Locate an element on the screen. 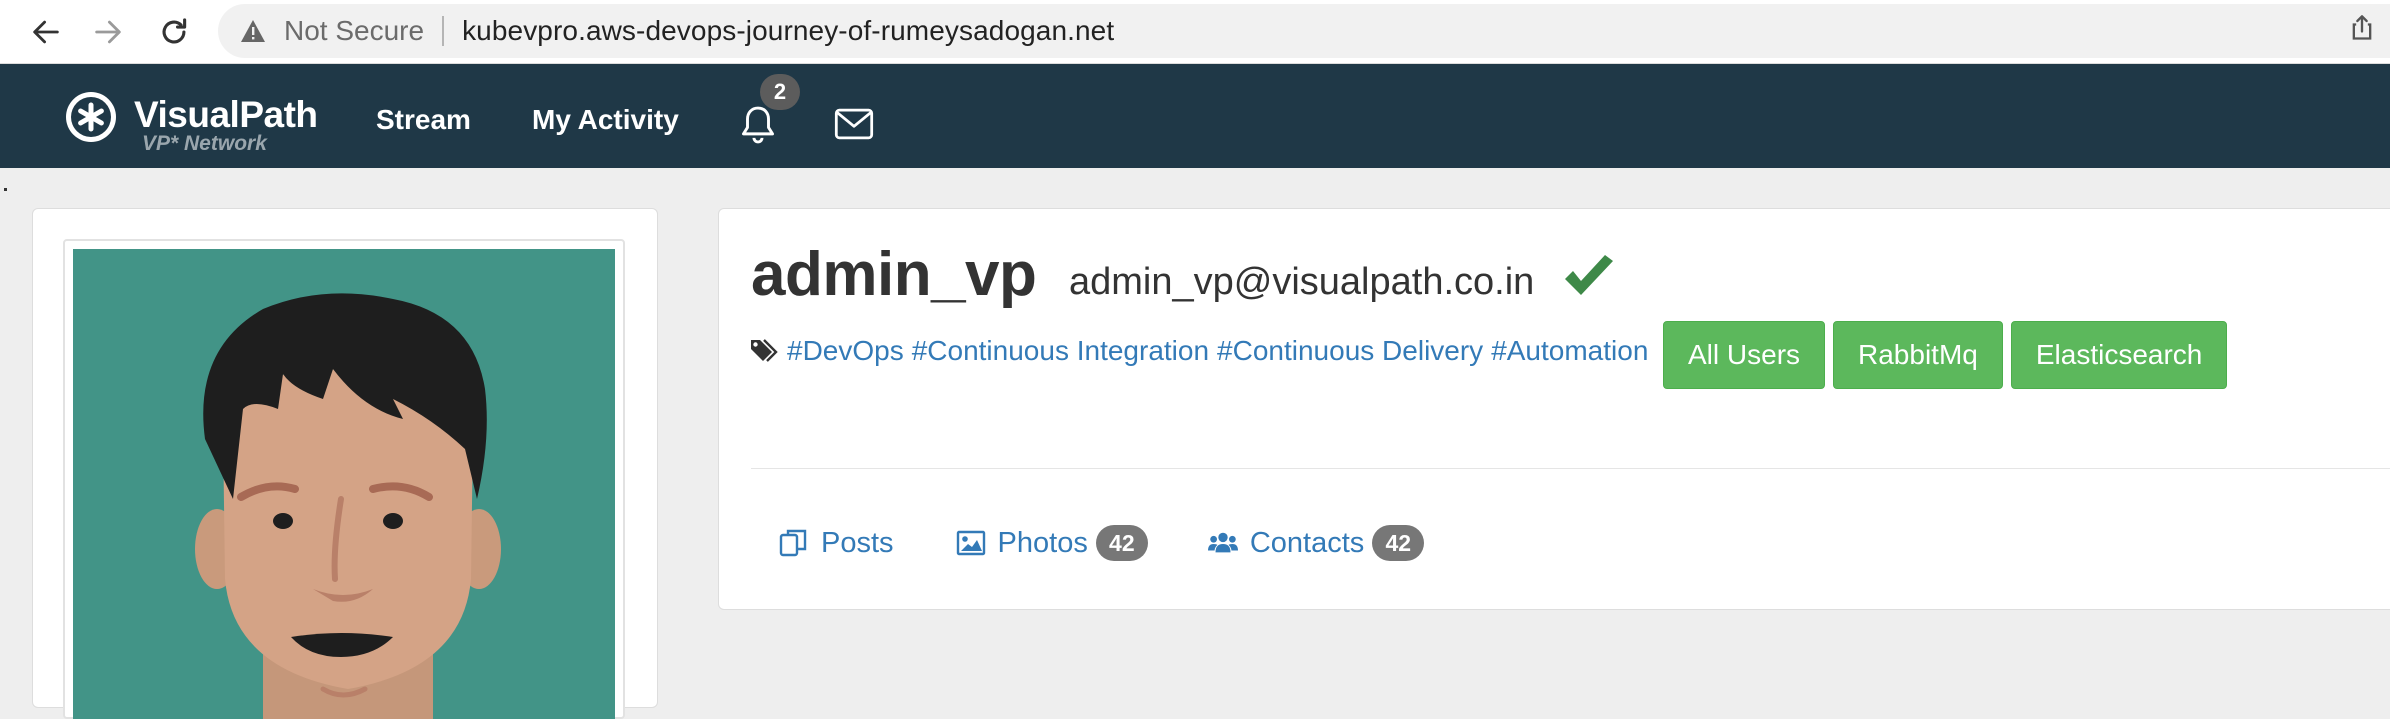  arrow-left-icon is located at coordinates (46, 32).